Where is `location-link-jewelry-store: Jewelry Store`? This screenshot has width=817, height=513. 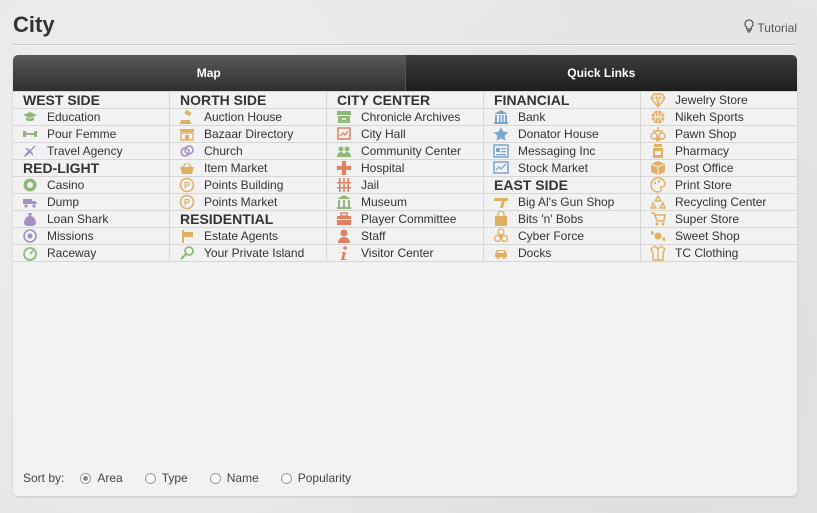
location-link-jewelry-store: Jewelry Store is located at coordinates (719, 100).